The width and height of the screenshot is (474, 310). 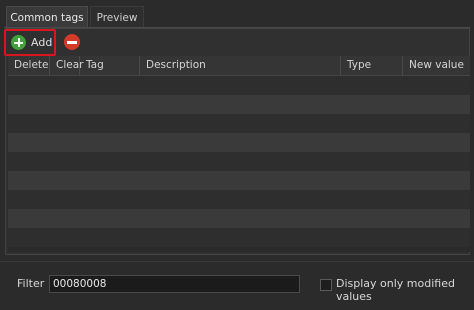 I want to click on display-modified-checkbox, so click(x=326, y=285).